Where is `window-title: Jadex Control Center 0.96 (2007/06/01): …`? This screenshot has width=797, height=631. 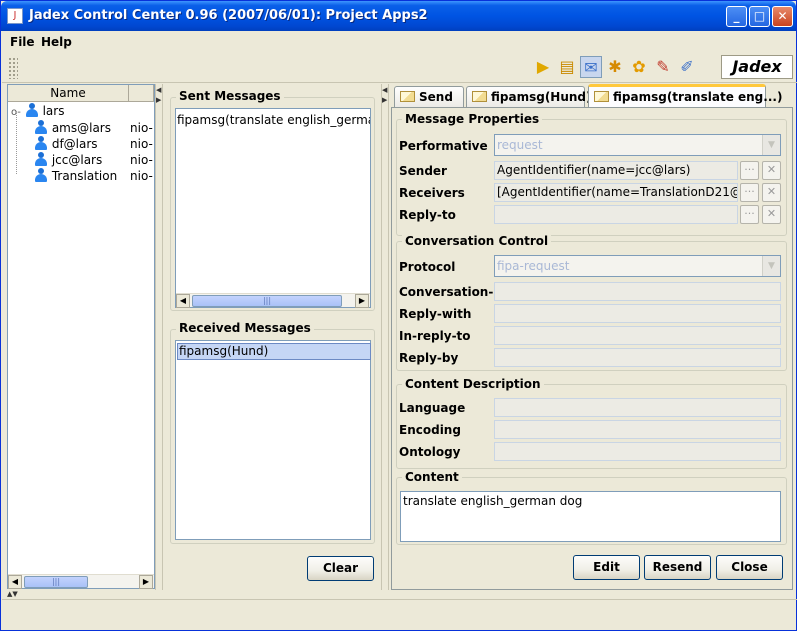 window-title: Jadex Control Center 0.96 (2007/06/01): … is located at coordinates (228, 15).